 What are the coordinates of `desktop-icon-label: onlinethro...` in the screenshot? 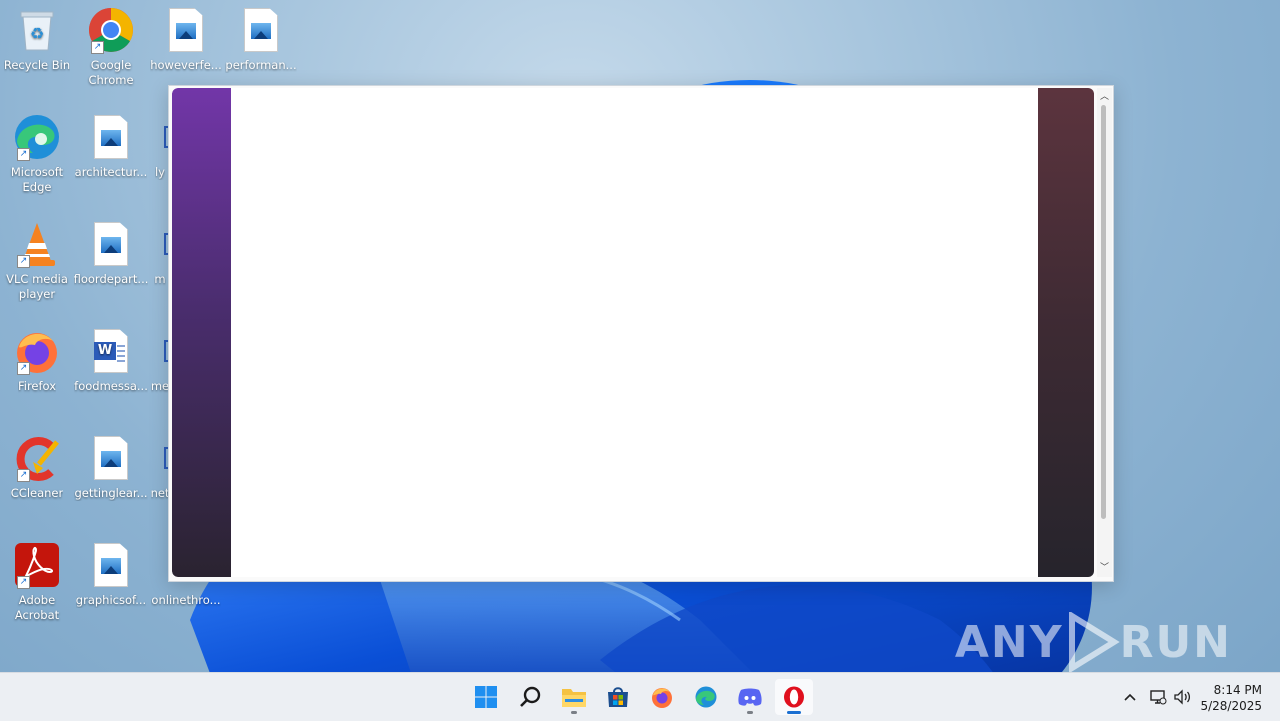 It's located at (186, 600).